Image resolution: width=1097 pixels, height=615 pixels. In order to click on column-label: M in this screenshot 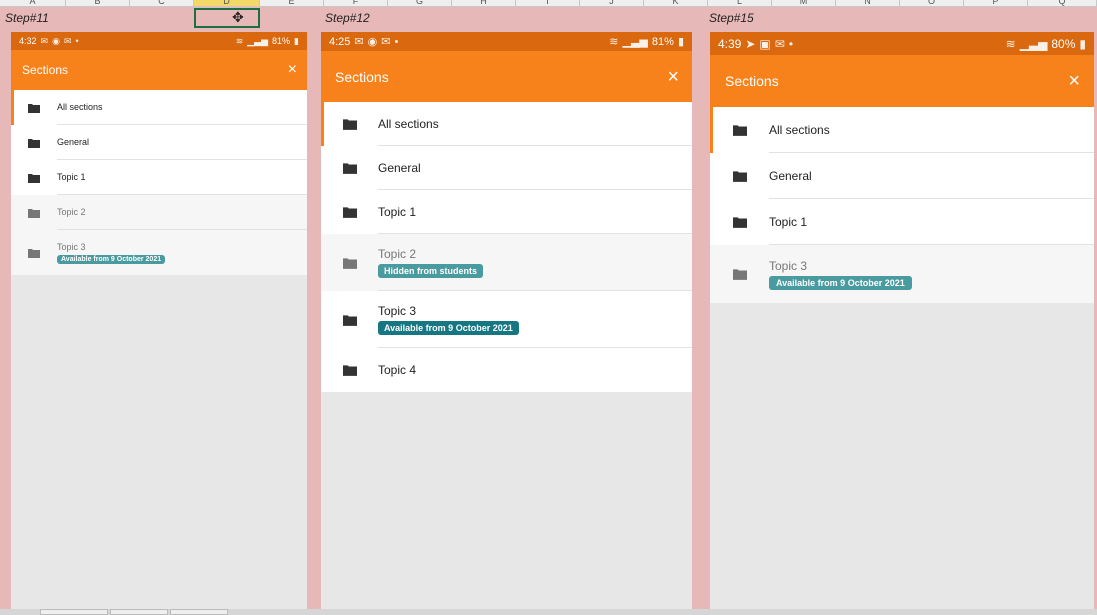, I will do `click(803, 3)`.